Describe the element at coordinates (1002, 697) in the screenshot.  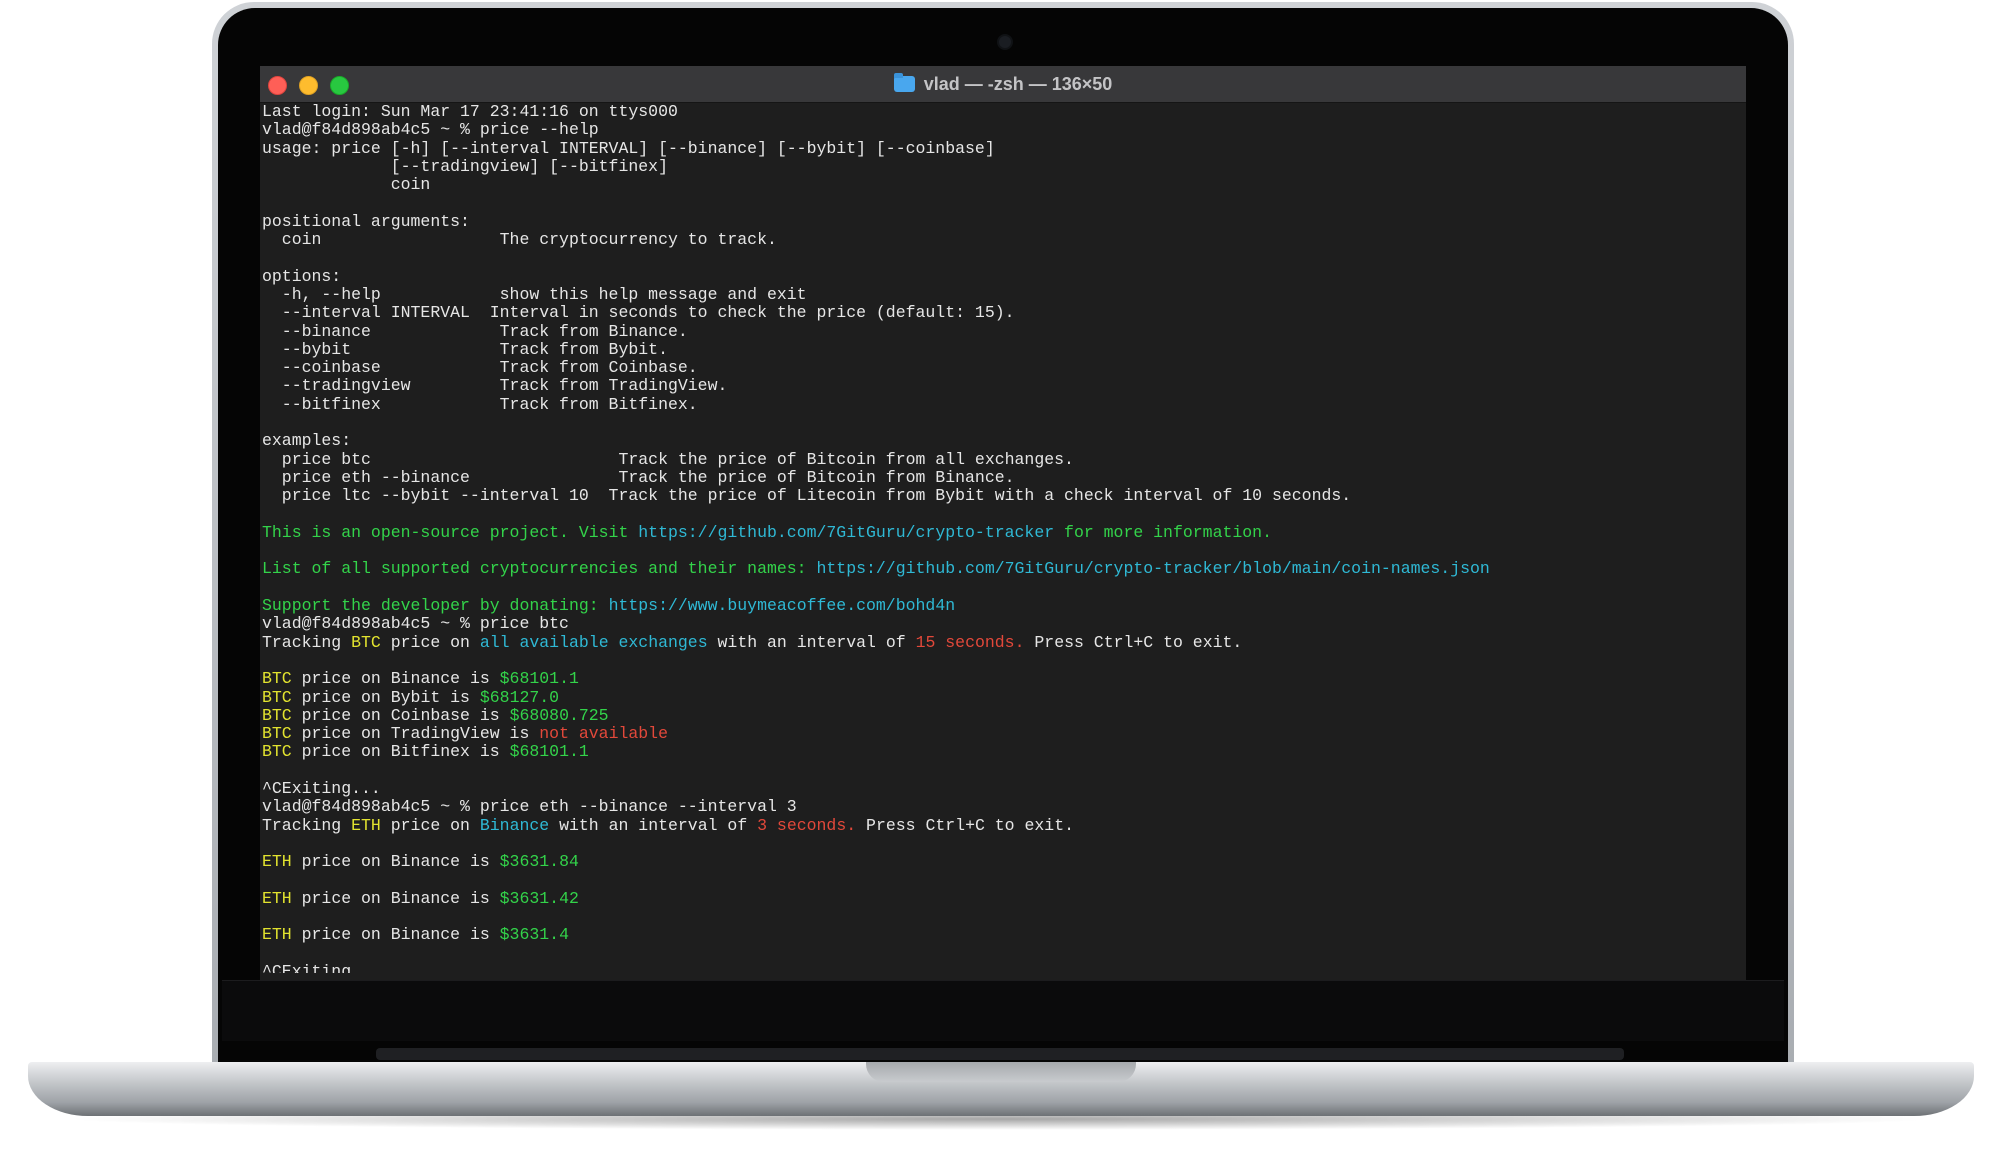
I see `terminal-line: BTC price on Bybit is $68127.0` at that location.